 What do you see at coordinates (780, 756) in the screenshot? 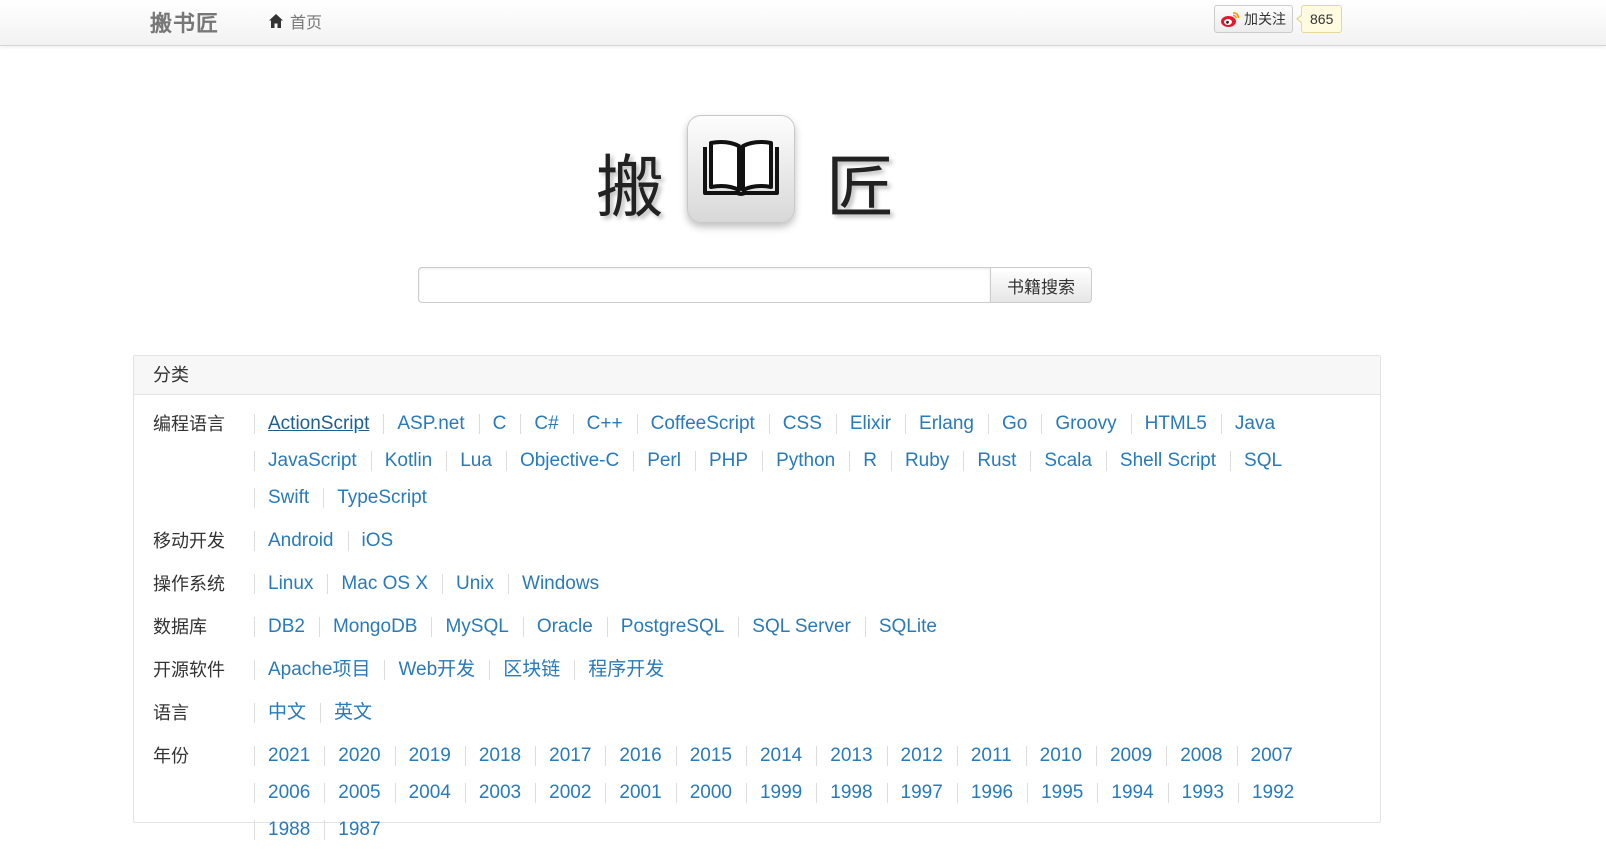
I see `category-link: 2014` at bounding box center [780, 756].